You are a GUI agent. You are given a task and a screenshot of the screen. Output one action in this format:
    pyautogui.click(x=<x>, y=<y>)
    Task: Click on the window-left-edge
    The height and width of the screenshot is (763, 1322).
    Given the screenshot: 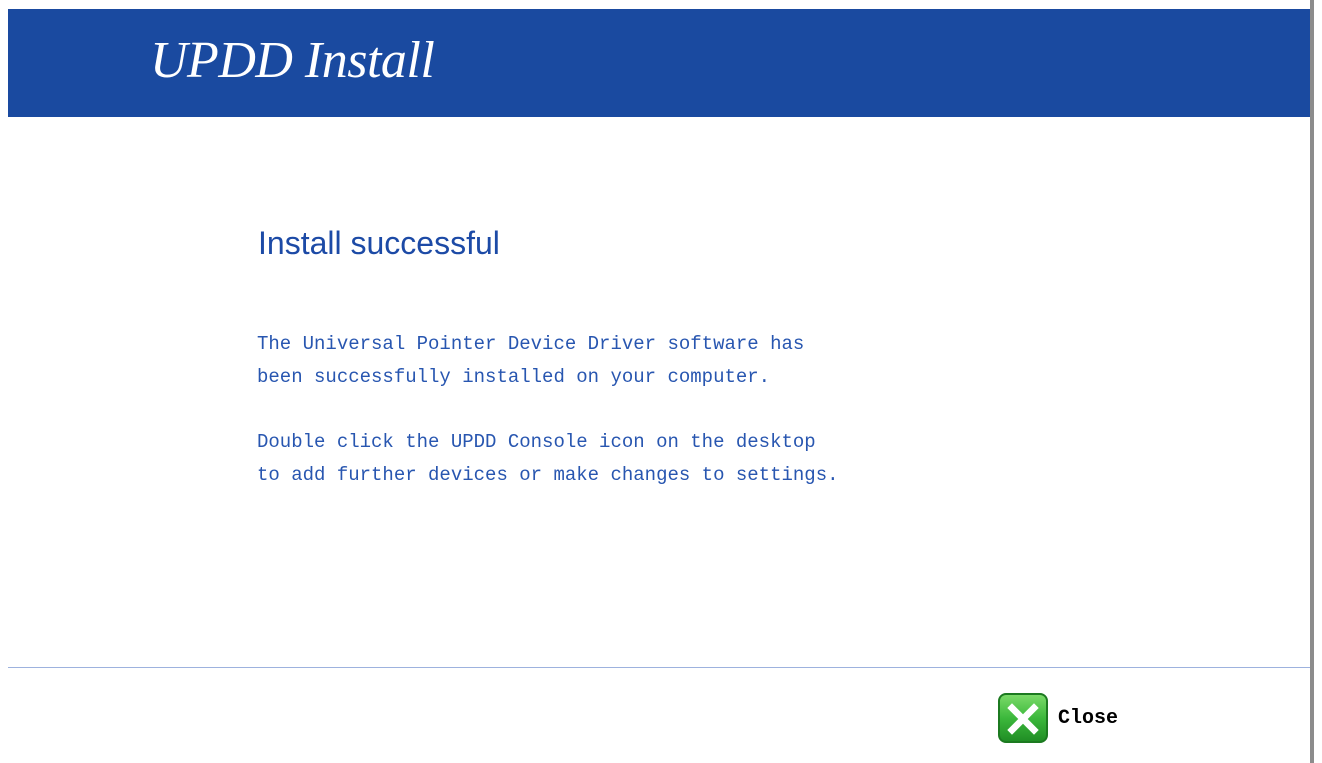 What is the action you would take?
    pyautogui.click(x=4, y=381)
    